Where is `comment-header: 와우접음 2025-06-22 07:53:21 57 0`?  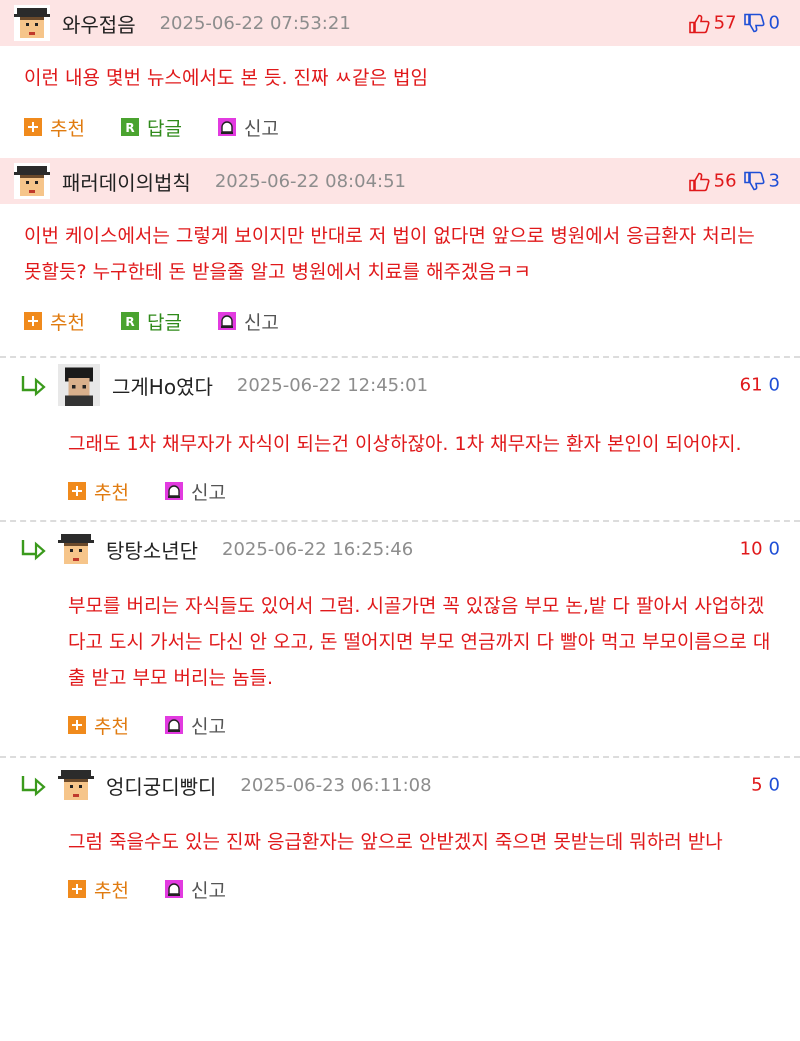
comment-header: 와우접음 2025-06-22 07:53:21 57 0 is located at coordinates (400, 23).